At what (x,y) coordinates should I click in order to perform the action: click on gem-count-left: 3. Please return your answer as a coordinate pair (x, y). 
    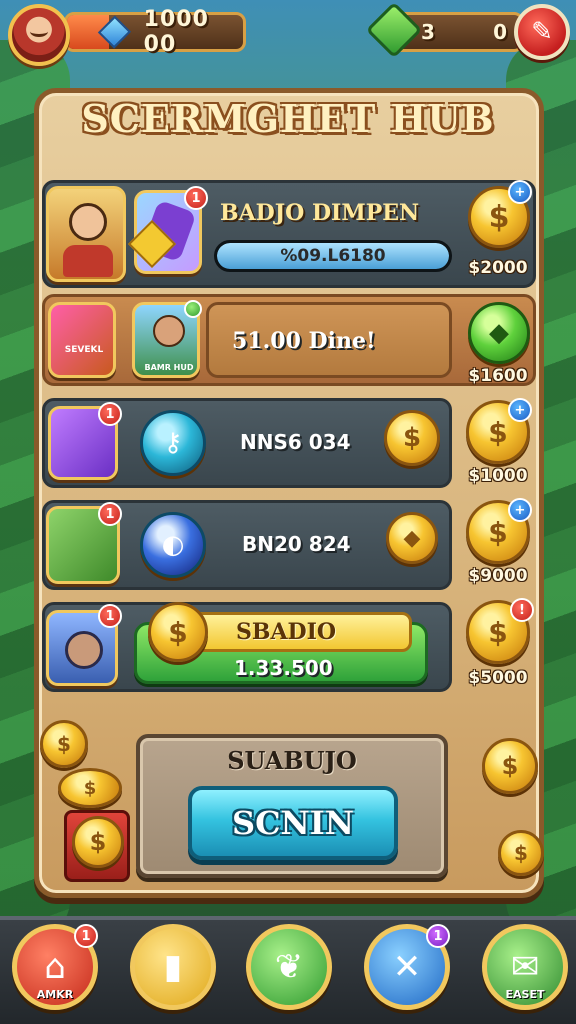
    Looking at the image, I should click on (428, 32).